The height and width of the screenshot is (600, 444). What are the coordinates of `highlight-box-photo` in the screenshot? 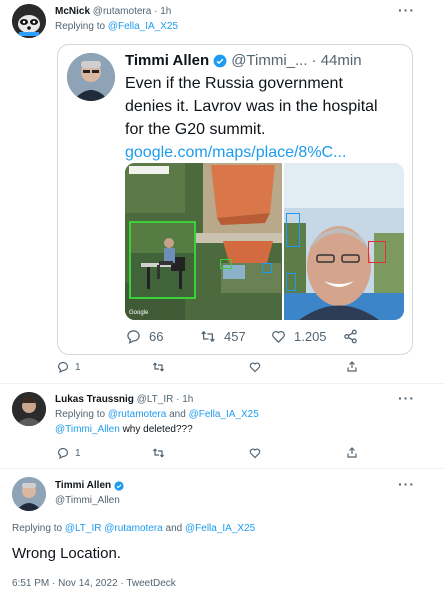 It's located at (162, 260).